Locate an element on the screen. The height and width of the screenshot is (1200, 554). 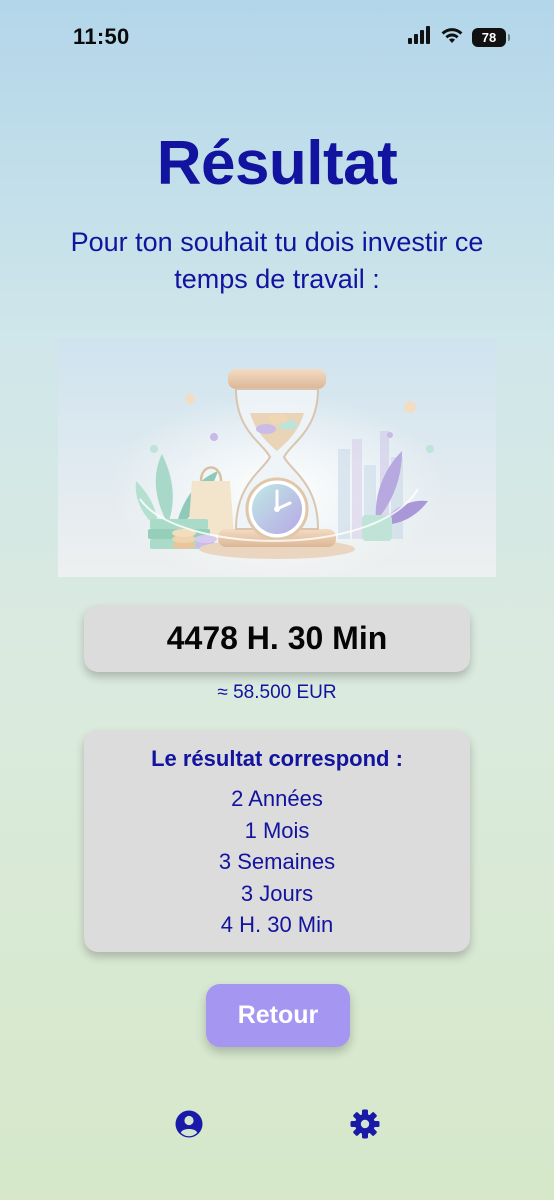
status-time: 11:50 is located at coordinates (101, 36).